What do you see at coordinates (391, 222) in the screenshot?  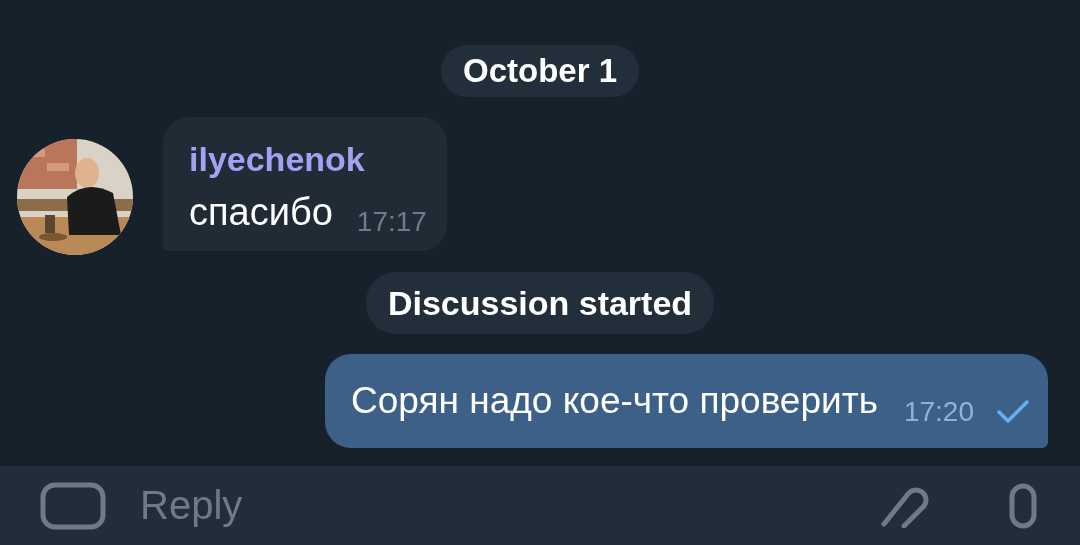 I see `message-time: 17:17` at bounding box center [391, 222].